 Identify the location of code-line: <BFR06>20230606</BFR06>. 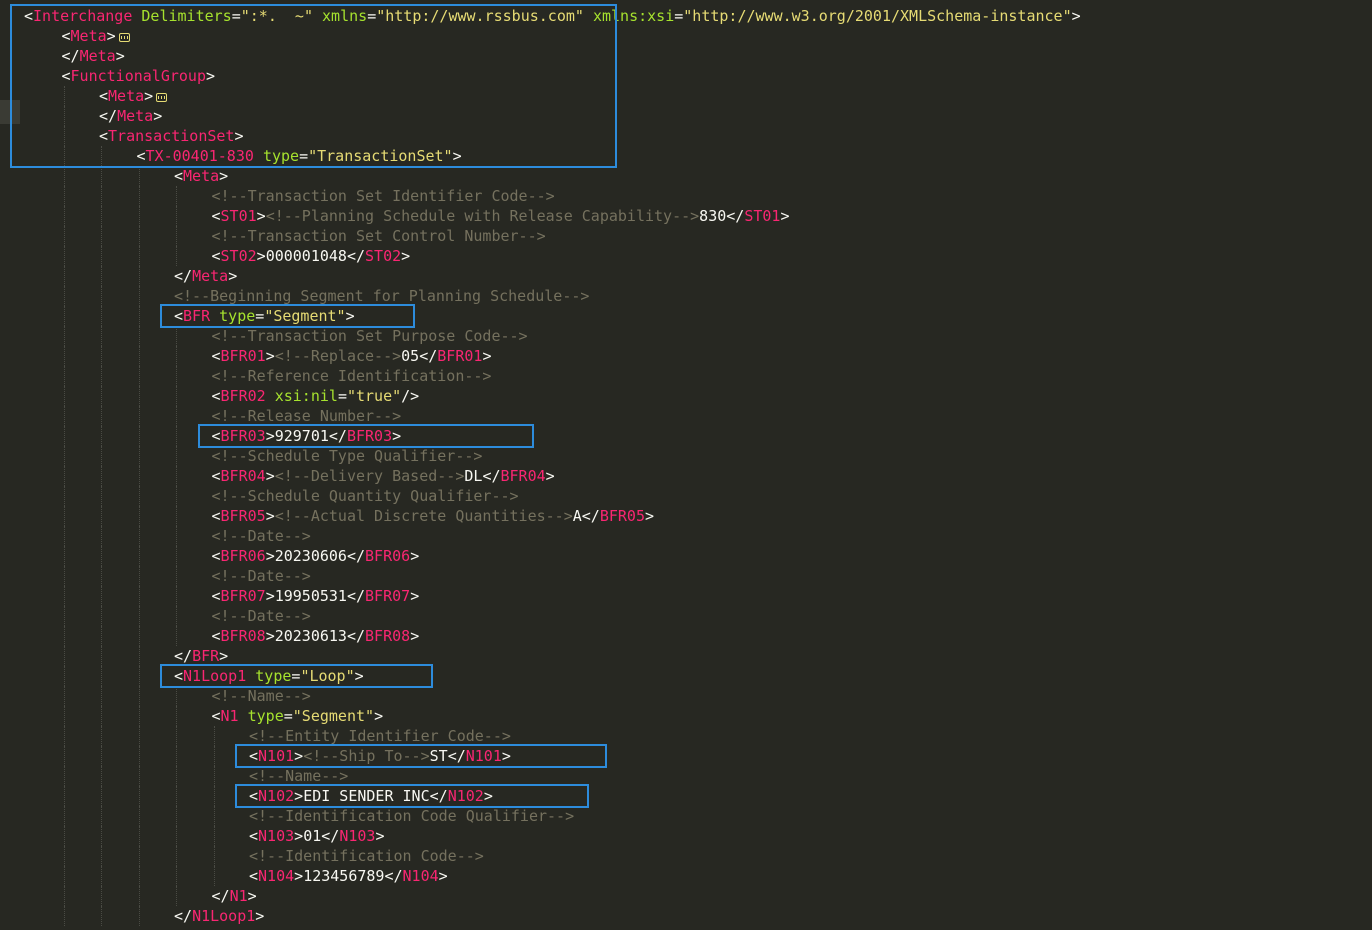
(241, 556).